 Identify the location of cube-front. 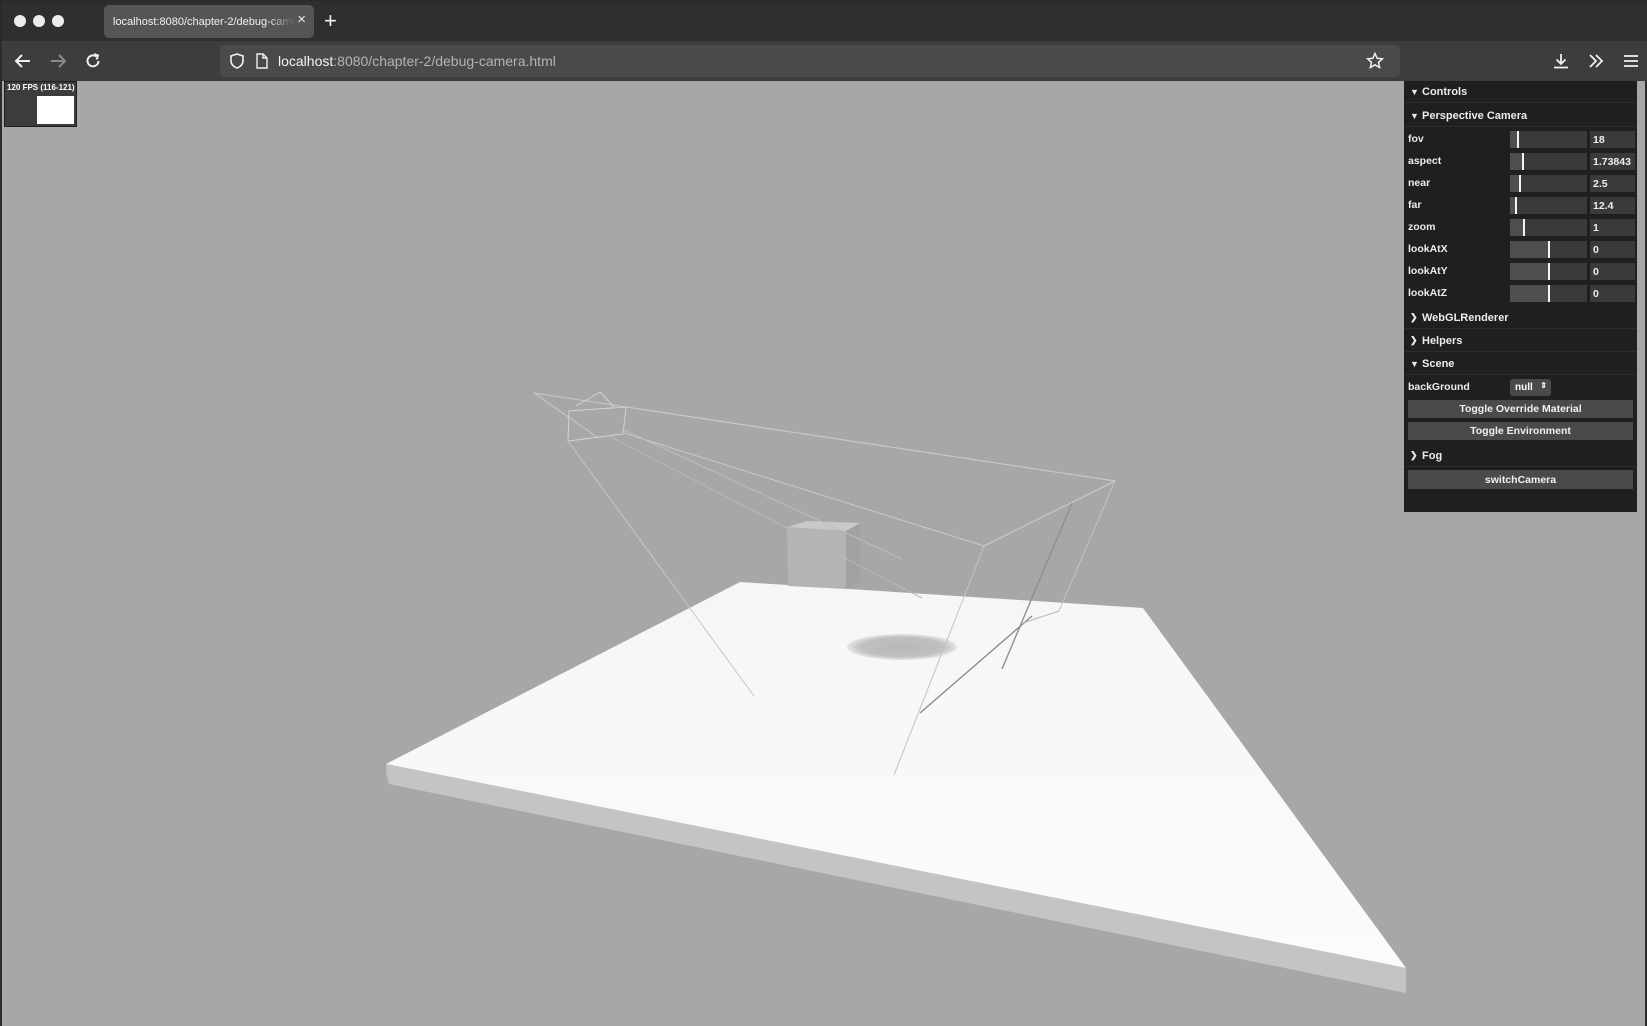
(816, 558).